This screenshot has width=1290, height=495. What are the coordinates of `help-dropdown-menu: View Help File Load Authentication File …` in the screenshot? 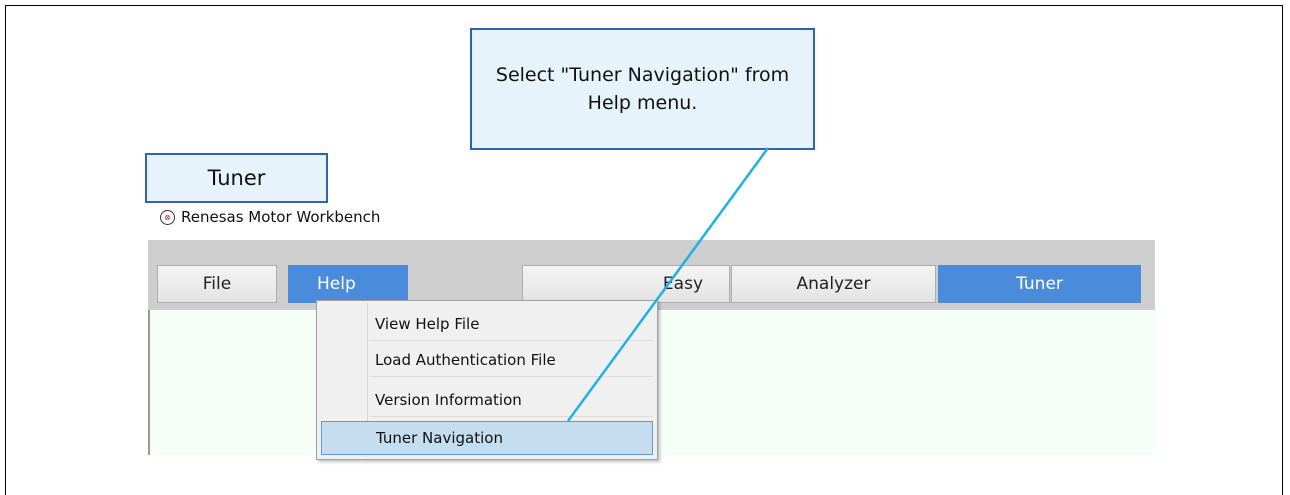 It's located at (487, 380).